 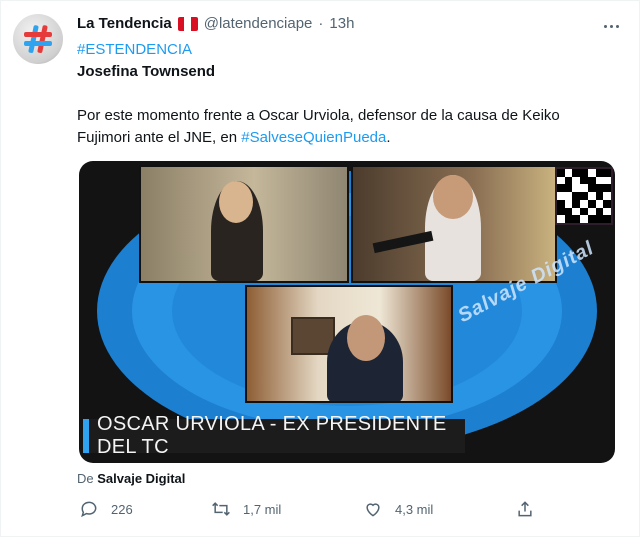 I want to click on reply-icon, so click(x=89, y=509).